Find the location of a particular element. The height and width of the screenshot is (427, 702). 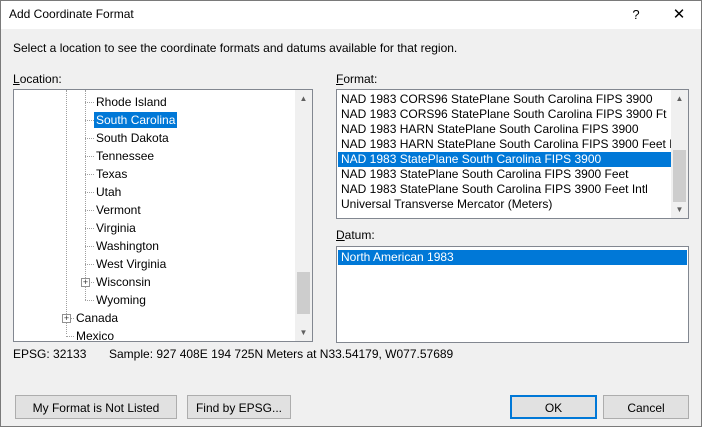

tree-item: Wisconsin is located at coordinates (123, 282).